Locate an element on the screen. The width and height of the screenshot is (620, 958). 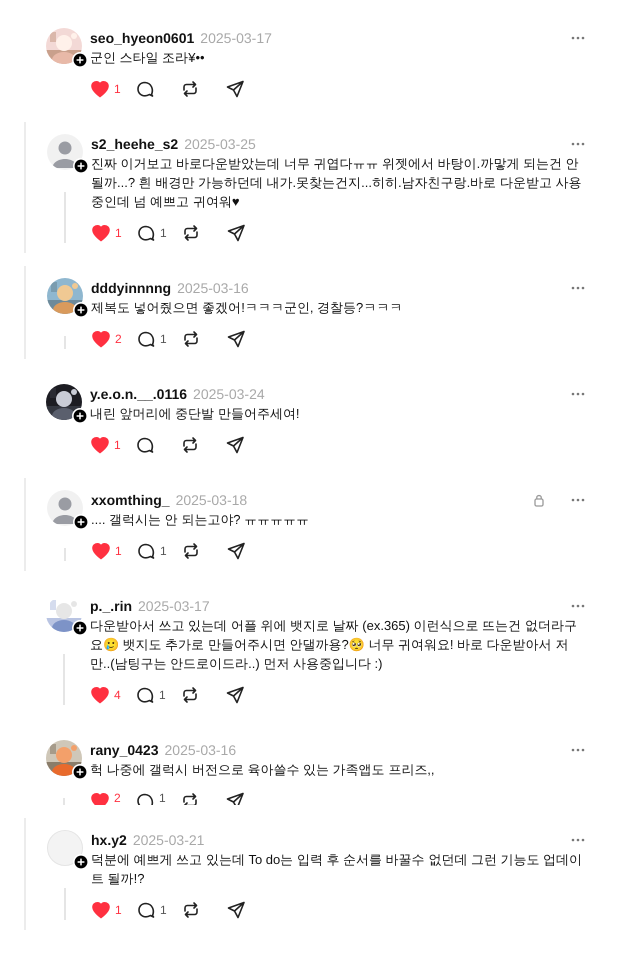
comment-text: 제복도 넣어줬으면 좋겠어!ㅋㅋㅋ군인, 경찰등?ㅋㅋㅋ is located at coordinates (247, 308).